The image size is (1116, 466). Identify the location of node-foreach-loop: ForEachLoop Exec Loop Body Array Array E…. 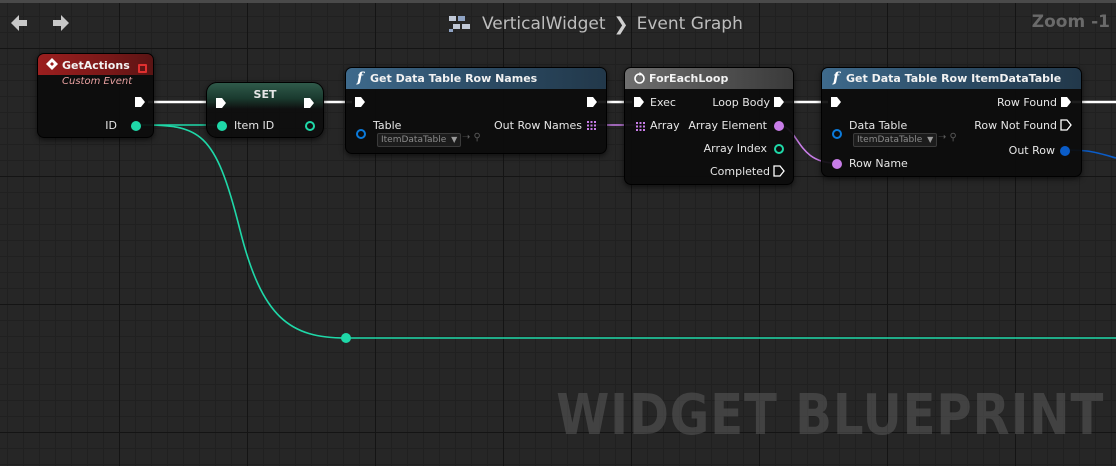
(709, 126).